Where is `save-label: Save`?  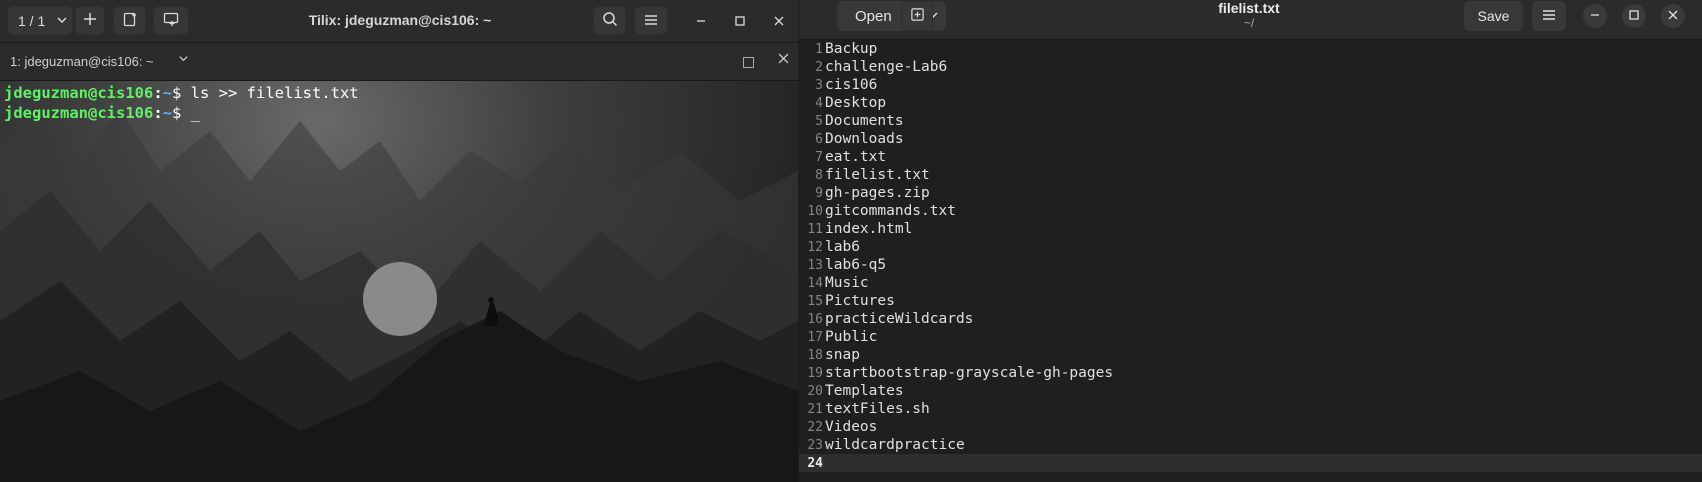 save-label: Save is located at coordinates (1493, 16).